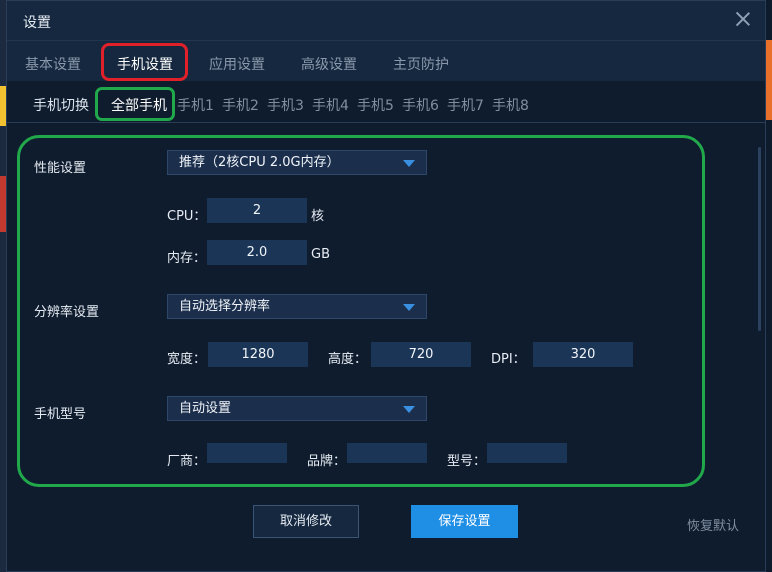  What do you see at coordinates (285, 105) in the screenshot?
I see `subtab-phone-3: 手机3` at bounding box center [285, 105].